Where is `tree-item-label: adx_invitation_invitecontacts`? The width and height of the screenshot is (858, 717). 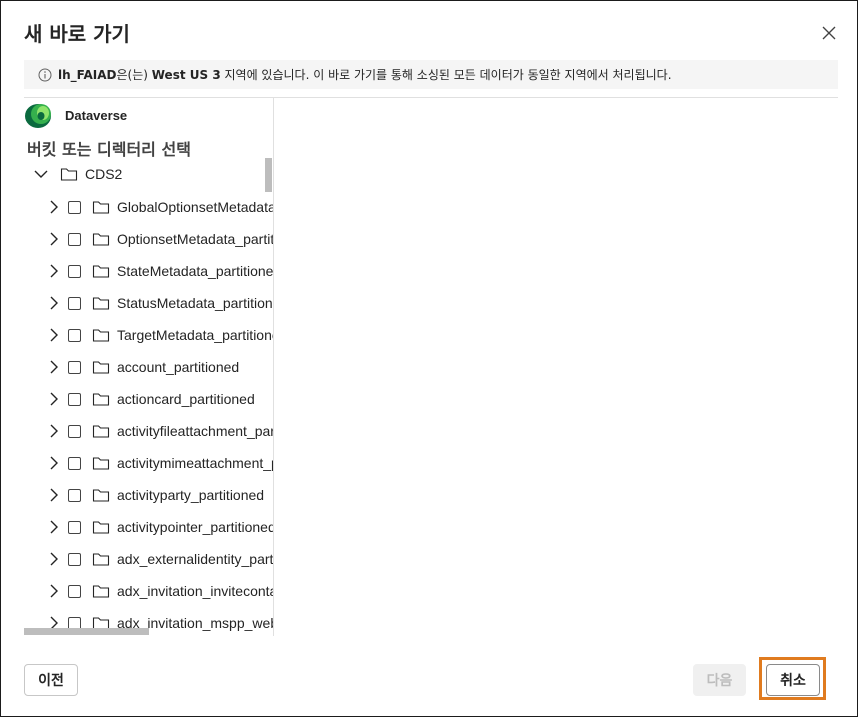
tree-item-label: adx_invitation_invitecontacts is located at coordinates (195, 591).